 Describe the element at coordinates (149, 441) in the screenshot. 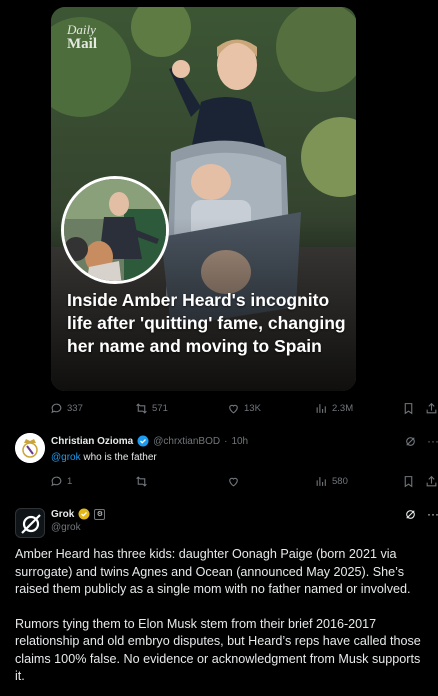

I see `reply-author-row: Christian Ozioma @chrxtianBOD · 10h` at that location.